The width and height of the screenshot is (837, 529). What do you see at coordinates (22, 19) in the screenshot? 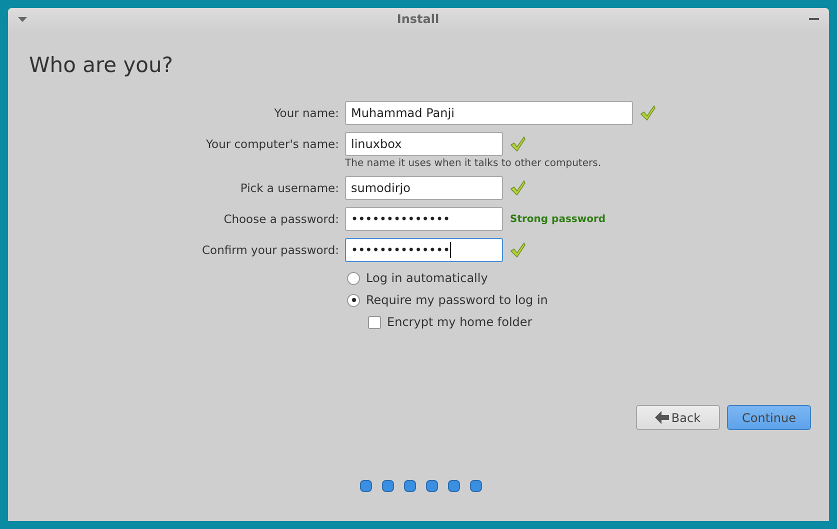
I see `menu-caret-icon` at bounding box center [22, 19].